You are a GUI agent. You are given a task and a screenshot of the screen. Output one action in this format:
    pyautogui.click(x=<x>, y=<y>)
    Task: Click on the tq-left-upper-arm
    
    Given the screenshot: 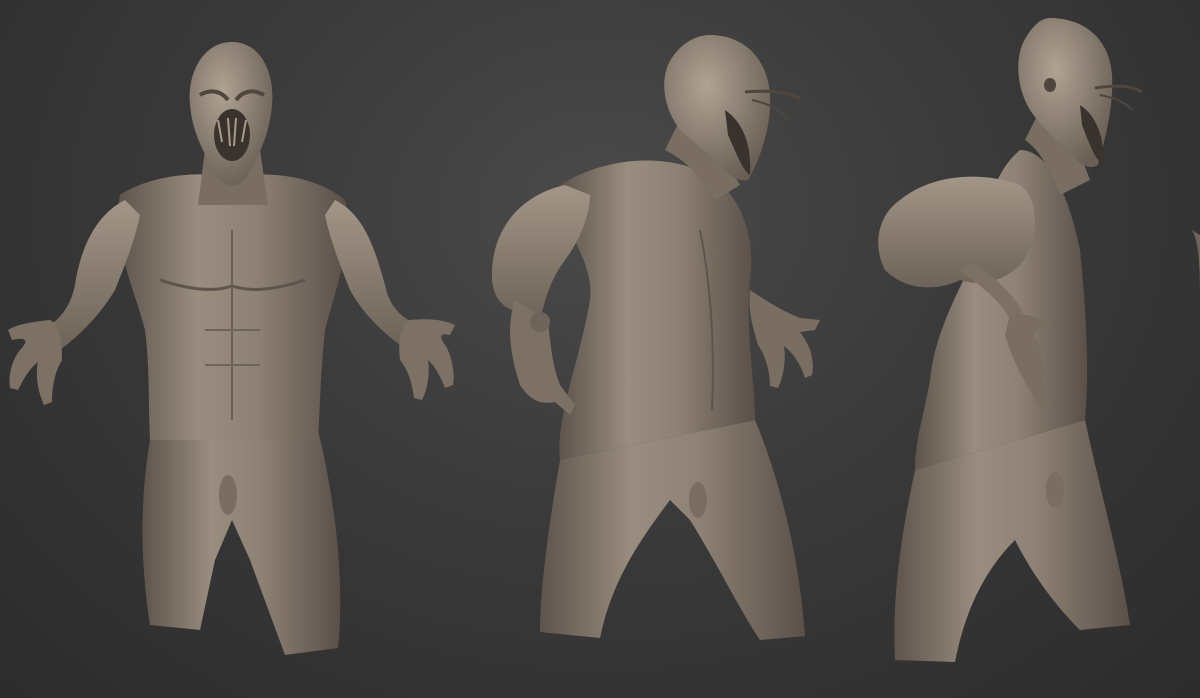 What is the action you would take?
    pyautogui.click(x=540, y=252)
    